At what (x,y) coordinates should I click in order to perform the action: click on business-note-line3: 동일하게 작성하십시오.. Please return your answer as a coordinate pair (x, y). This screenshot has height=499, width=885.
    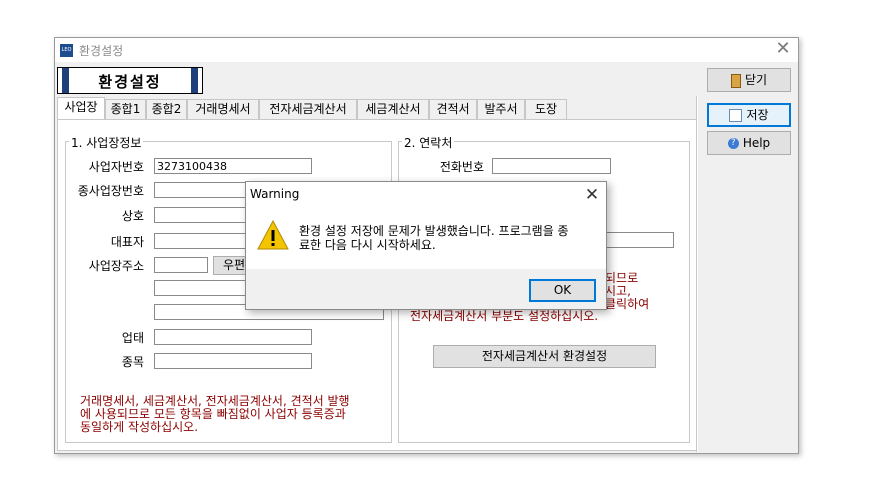
    Looking at the image, I should click on (139, 427).